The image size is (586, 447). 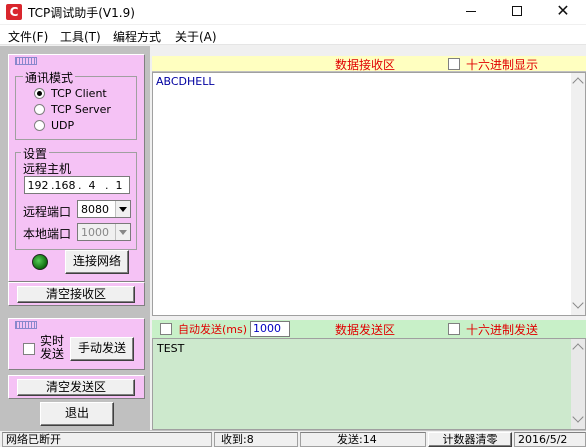 I want to click on close-button: ✕, so click(x=563, y=12).